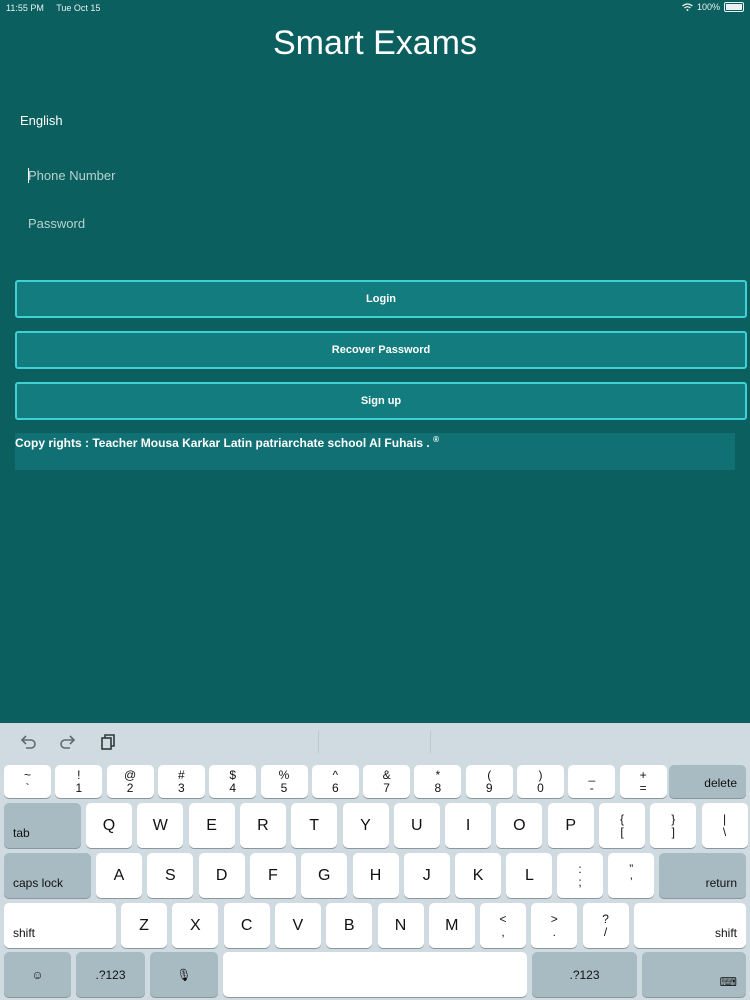 The image size is (750, 1000). Describe the element at coordinates (324, 875) in the screenshot. I see `key-g: G` at that location.